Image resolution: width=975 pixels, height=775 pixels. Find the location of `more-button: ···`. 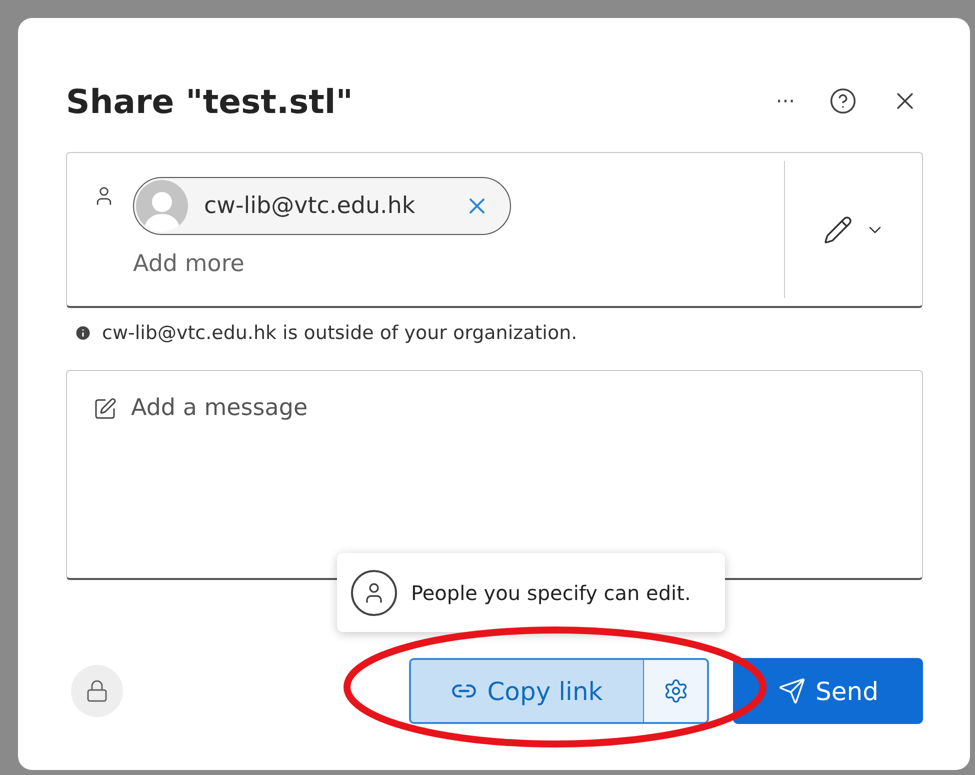

more-button: ··· is located at coordinates (785, 101).